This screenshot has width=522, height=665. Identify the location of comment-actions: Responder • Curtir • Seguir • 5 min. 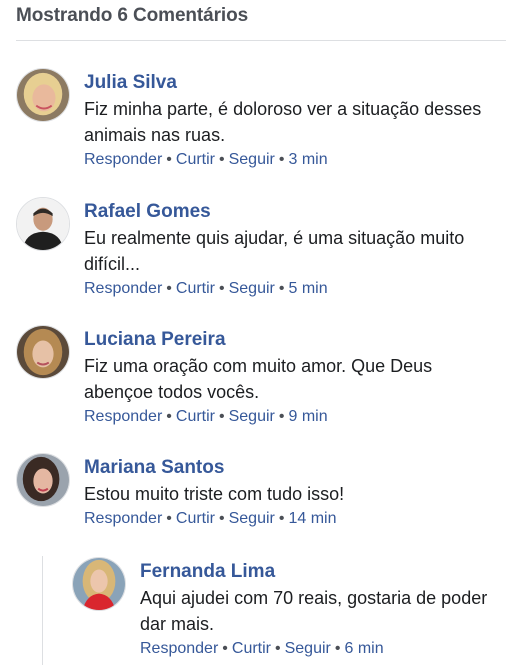
(206, 288).